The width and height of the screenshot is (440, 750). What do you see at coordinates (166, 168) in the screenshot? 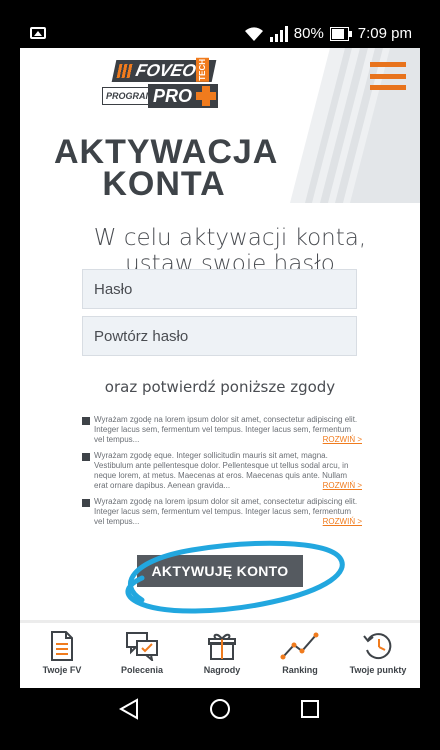
I see `page-title: AKTYWACJA KONTA` at bounding box center [166, 168].